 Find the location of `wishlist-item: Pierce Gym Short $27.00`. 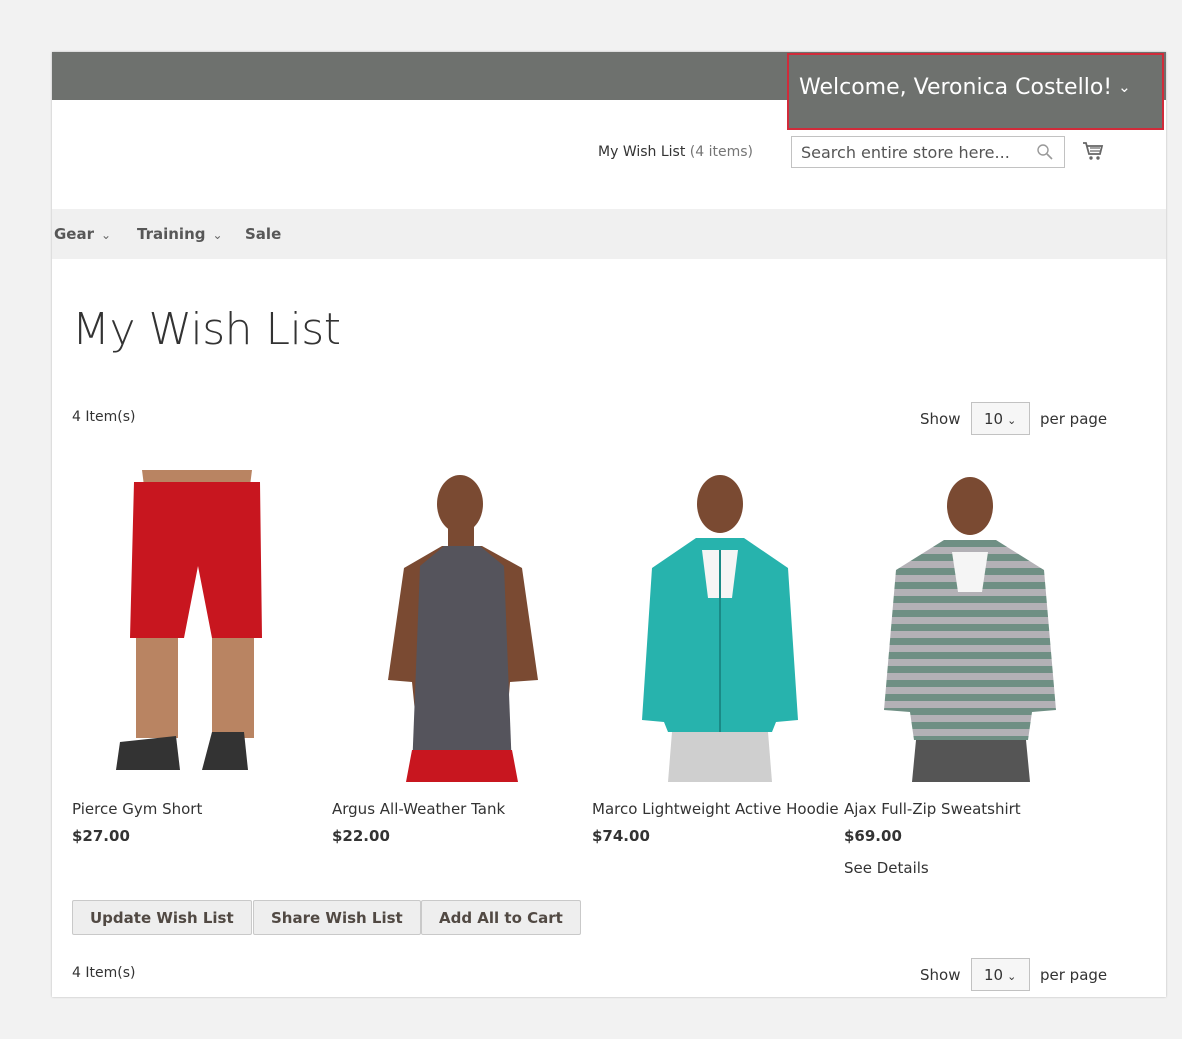

wishlist-item: Pierce Gym Short $27.00 is located at coordinates (197, 657).